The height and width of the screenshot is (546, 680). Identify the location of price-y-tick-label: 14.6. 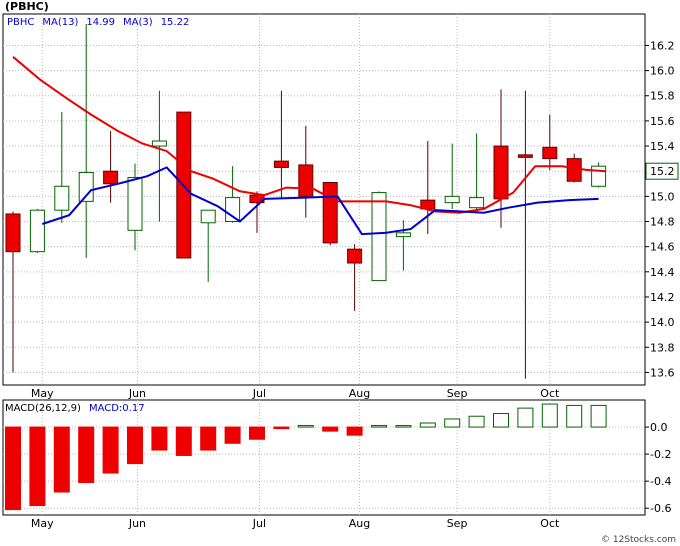
(662, 247).